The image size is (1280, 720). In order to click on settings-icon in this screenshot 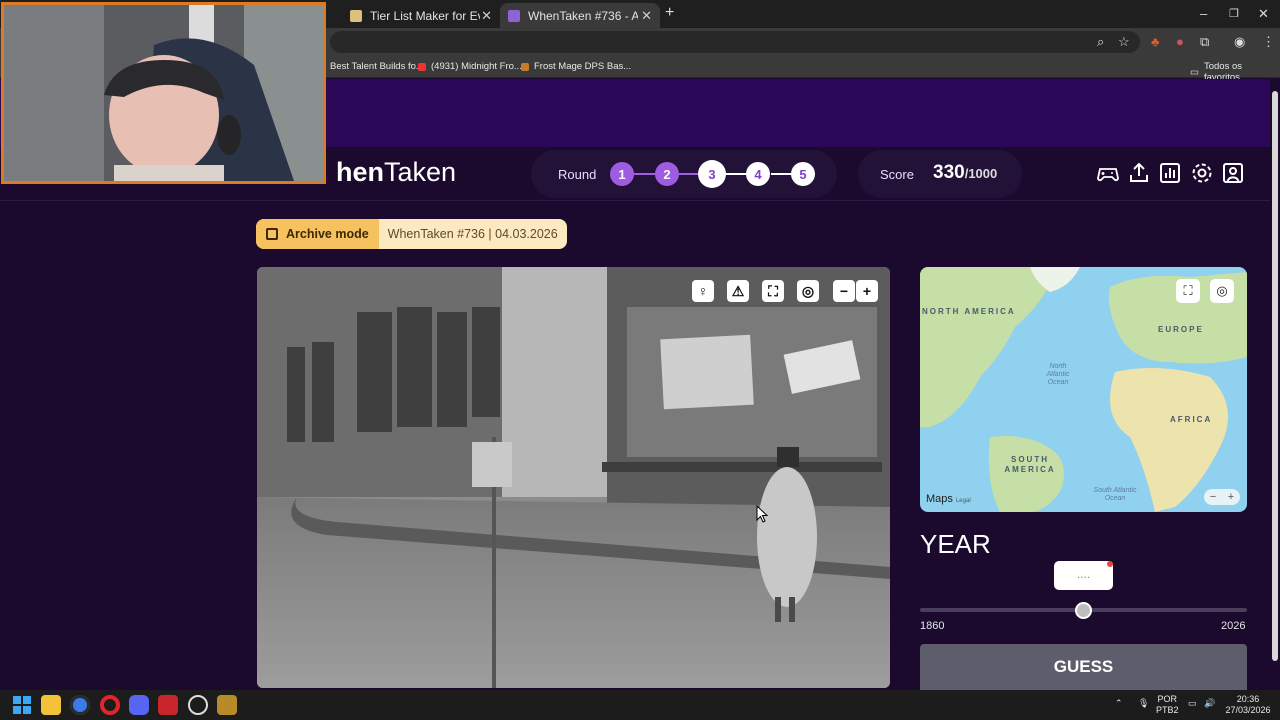, I will do `click(1202, 173)`.